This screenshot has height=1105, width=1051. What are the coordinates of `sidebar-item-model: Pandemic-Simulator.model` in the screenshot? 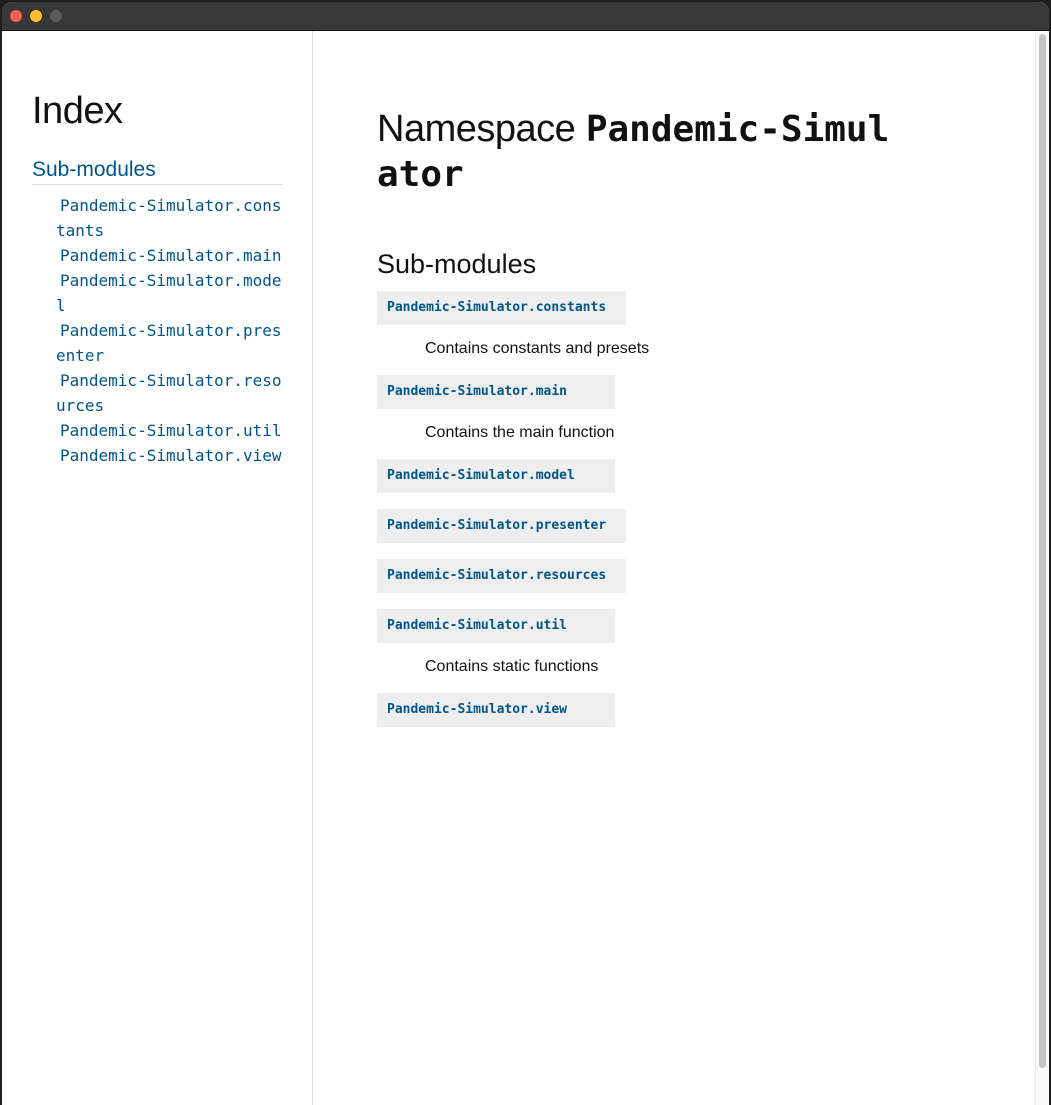 It's located at (171, 293).